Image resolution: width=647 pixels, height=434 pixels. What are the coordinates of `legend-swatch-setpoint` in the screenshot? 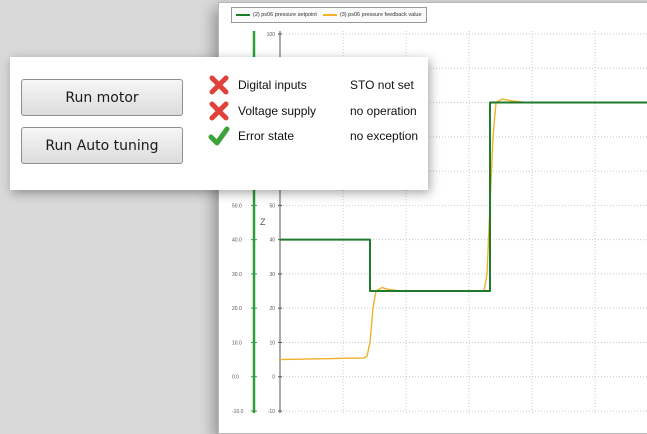 It's located at (243, 15).